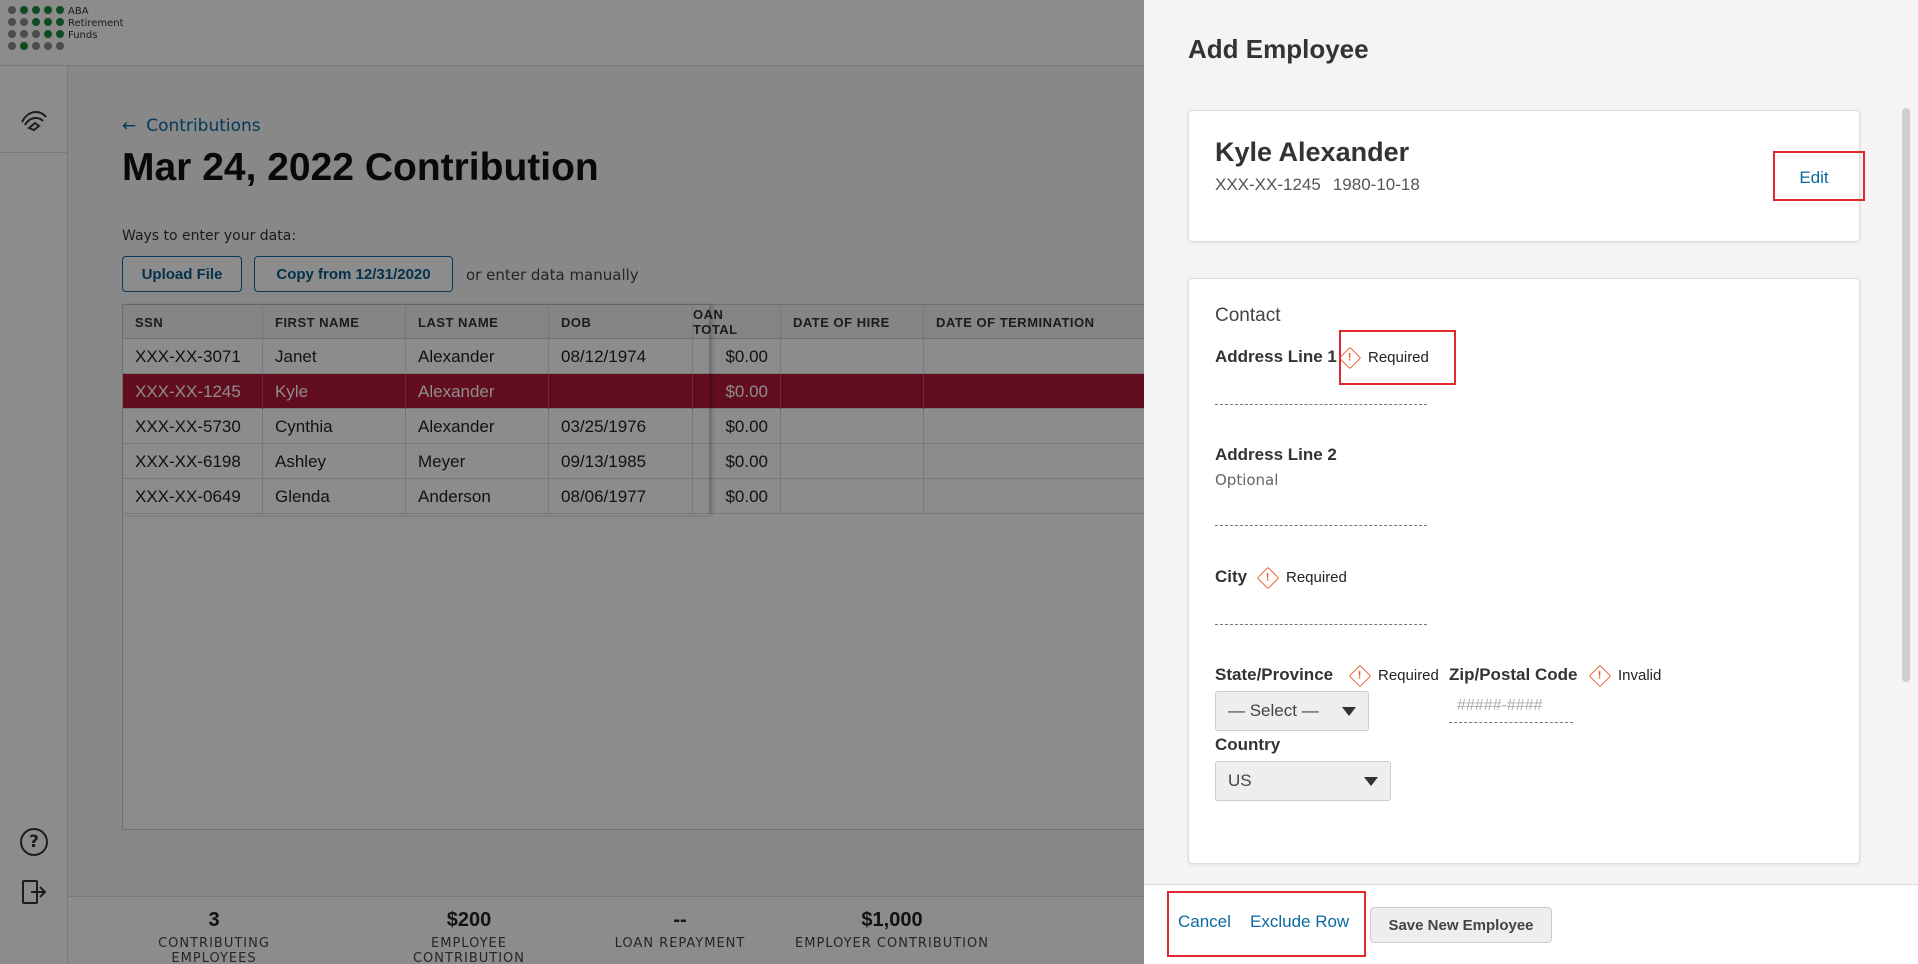 The height and width of the screenshot is (964, 1918). Describe the element at coordinates (1278, 49) in the screenshot. I see `drawer-title: Add Employee` at that location.